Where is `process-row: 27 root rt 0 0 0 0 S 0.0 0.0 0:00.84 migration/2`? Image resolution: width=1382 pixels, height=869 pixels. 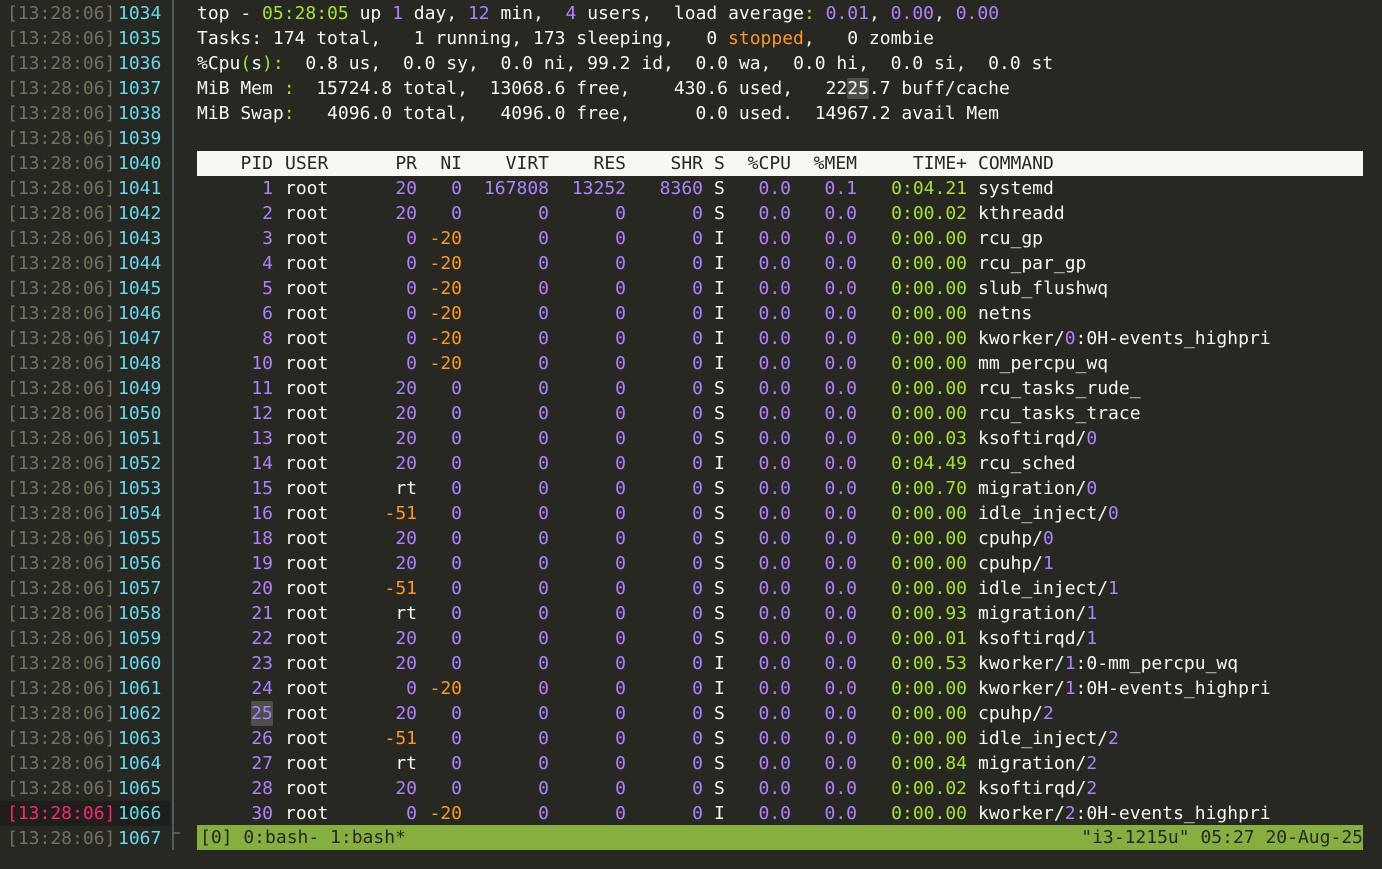
process-row: 27 root rt 0 0 0 0 S 0.0 0.0 0:00.84 migration/2 is located at coordinates (691, 763).